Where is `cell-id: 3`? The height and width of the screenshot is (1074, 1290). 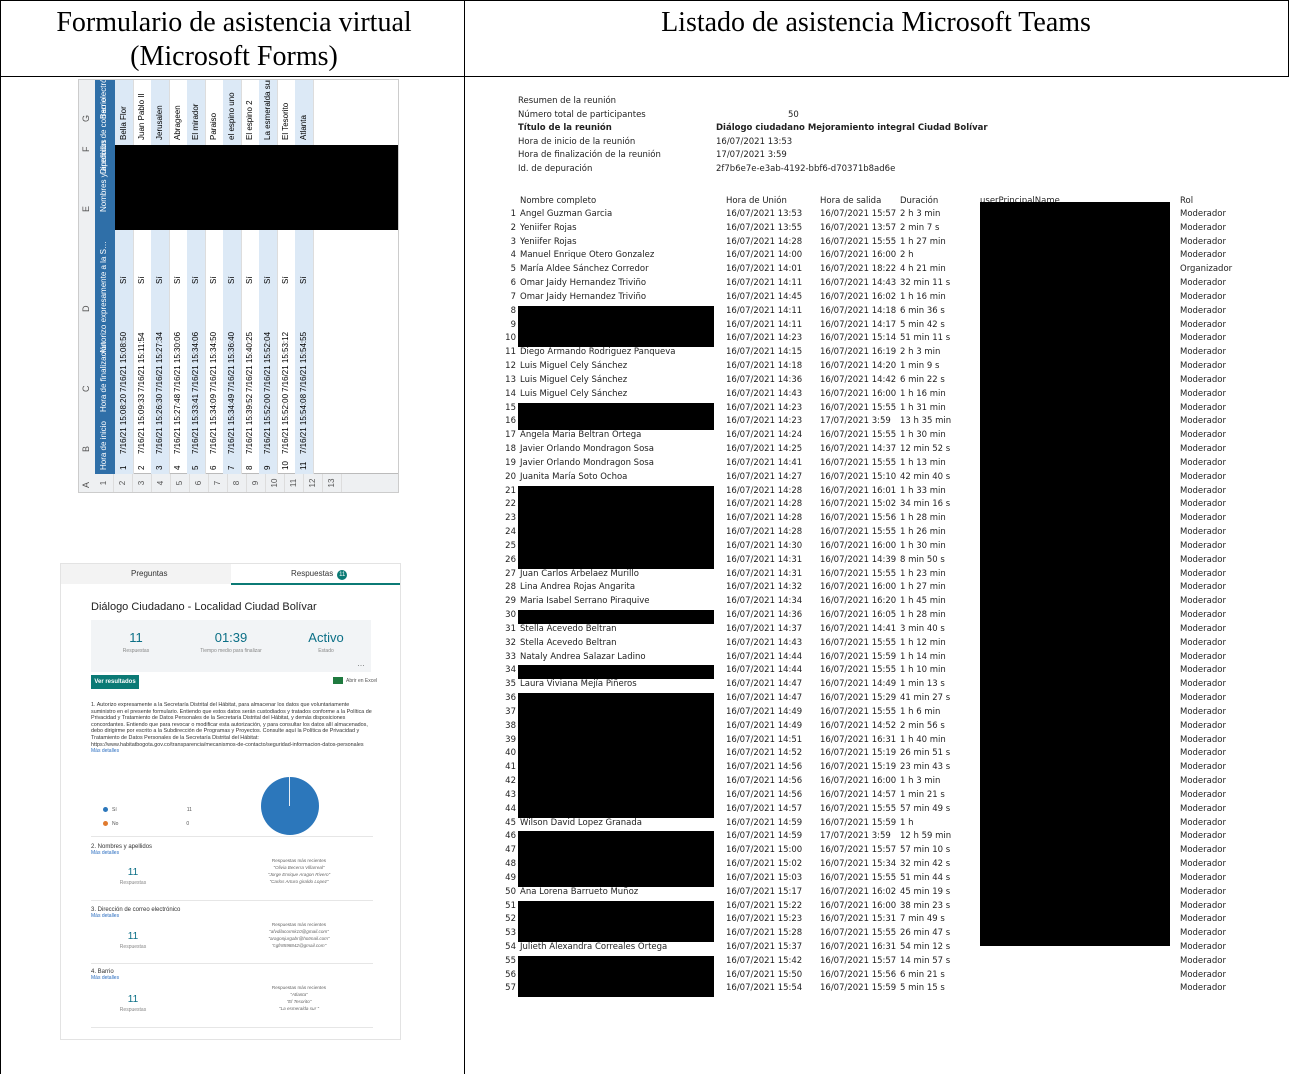 cell-id: 3 is located at coordinates (159, 467).